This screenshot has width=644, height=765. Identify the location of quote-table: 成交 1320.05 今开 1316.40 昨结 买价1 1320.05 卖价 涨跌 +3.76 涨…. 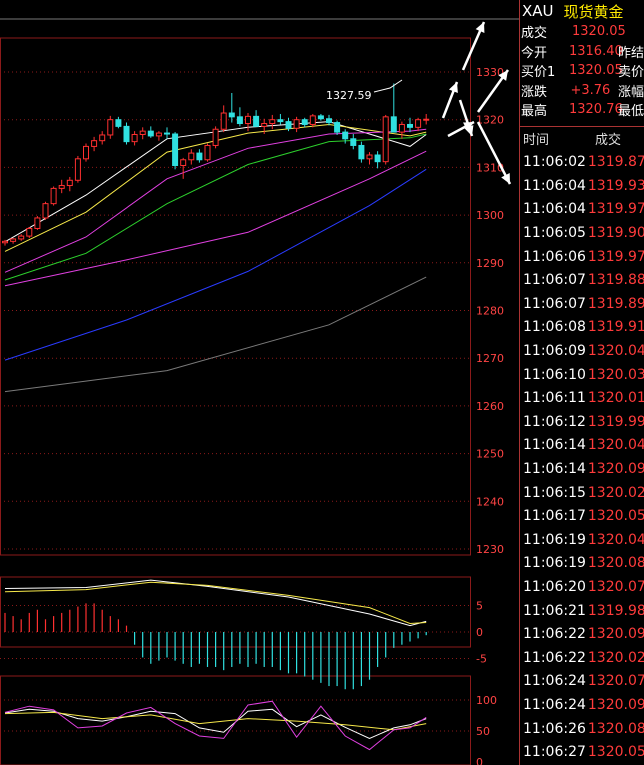
(582, 71).